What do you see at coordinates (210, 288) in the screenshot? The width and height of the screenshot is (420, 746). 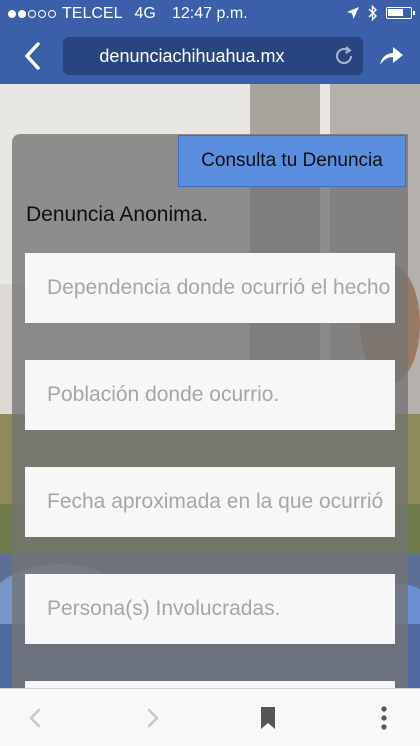 I see `dependencia-input: Dependencia donde ocurrió el hecho` at bounding box center [210, 288].